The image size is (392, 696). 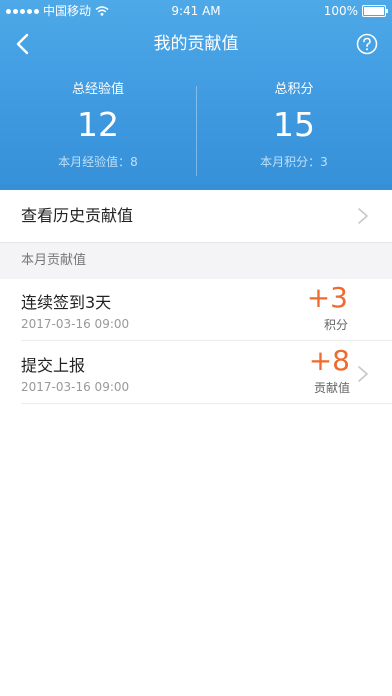 I want to click on view-history-row: 查看历史贡献值, so click(x=196, y=216).